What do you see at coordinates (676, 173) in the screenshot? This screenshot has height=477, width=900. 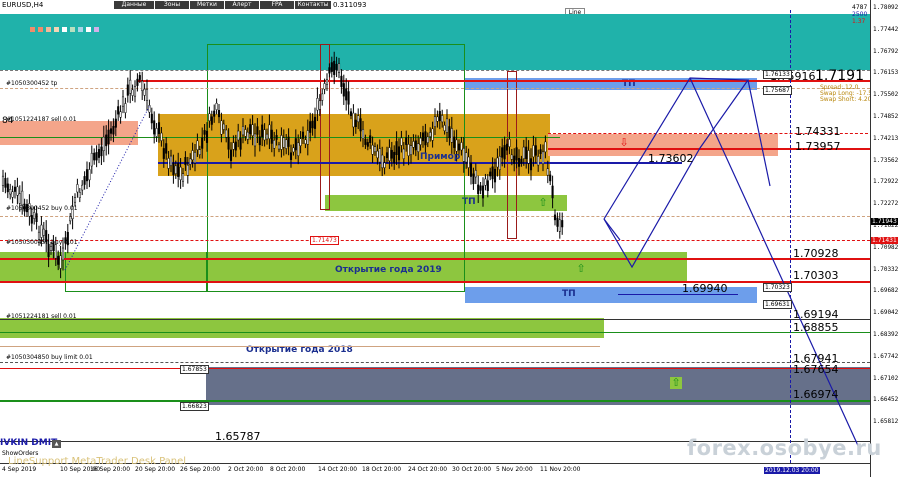 I see `projection-zigzag` at bounding box center [676, 173].